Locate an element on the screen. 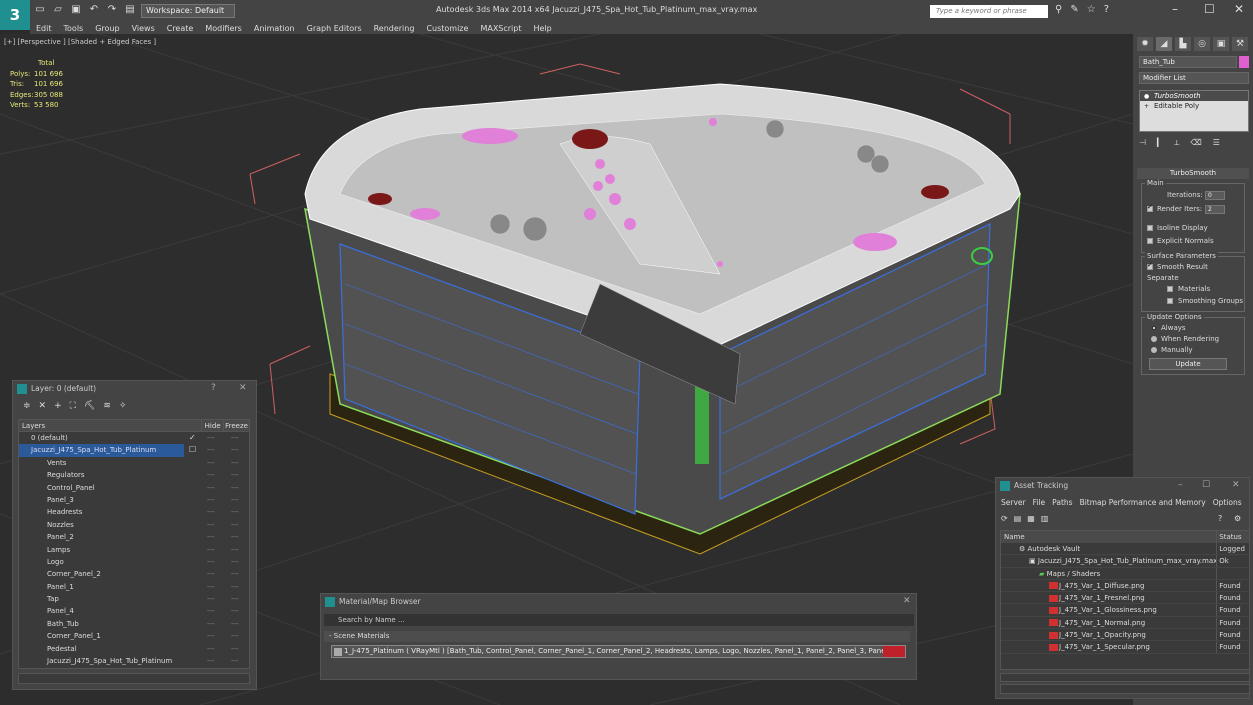  menu-animation: Animation is located at coordinates (274, 28).